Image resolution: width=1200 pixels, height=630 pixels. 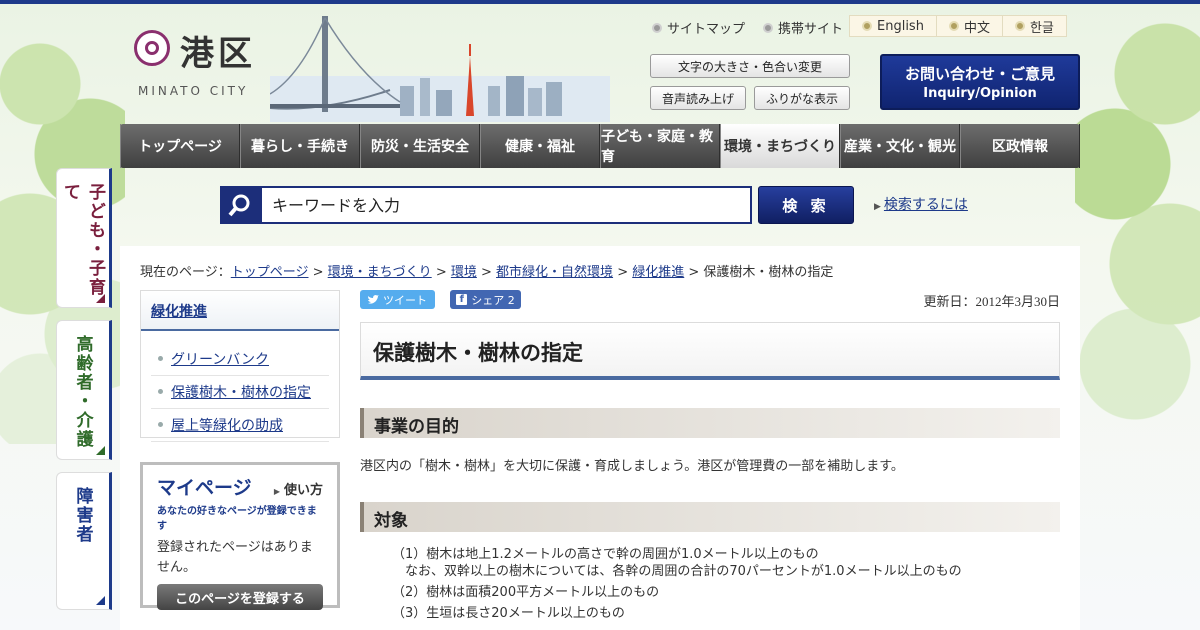 What do you see at coordinates (750, 66) in the screenshot?
I see `font-size-color-button: 文字の大きさ・色合い変更` at bounding box center [750, 66].